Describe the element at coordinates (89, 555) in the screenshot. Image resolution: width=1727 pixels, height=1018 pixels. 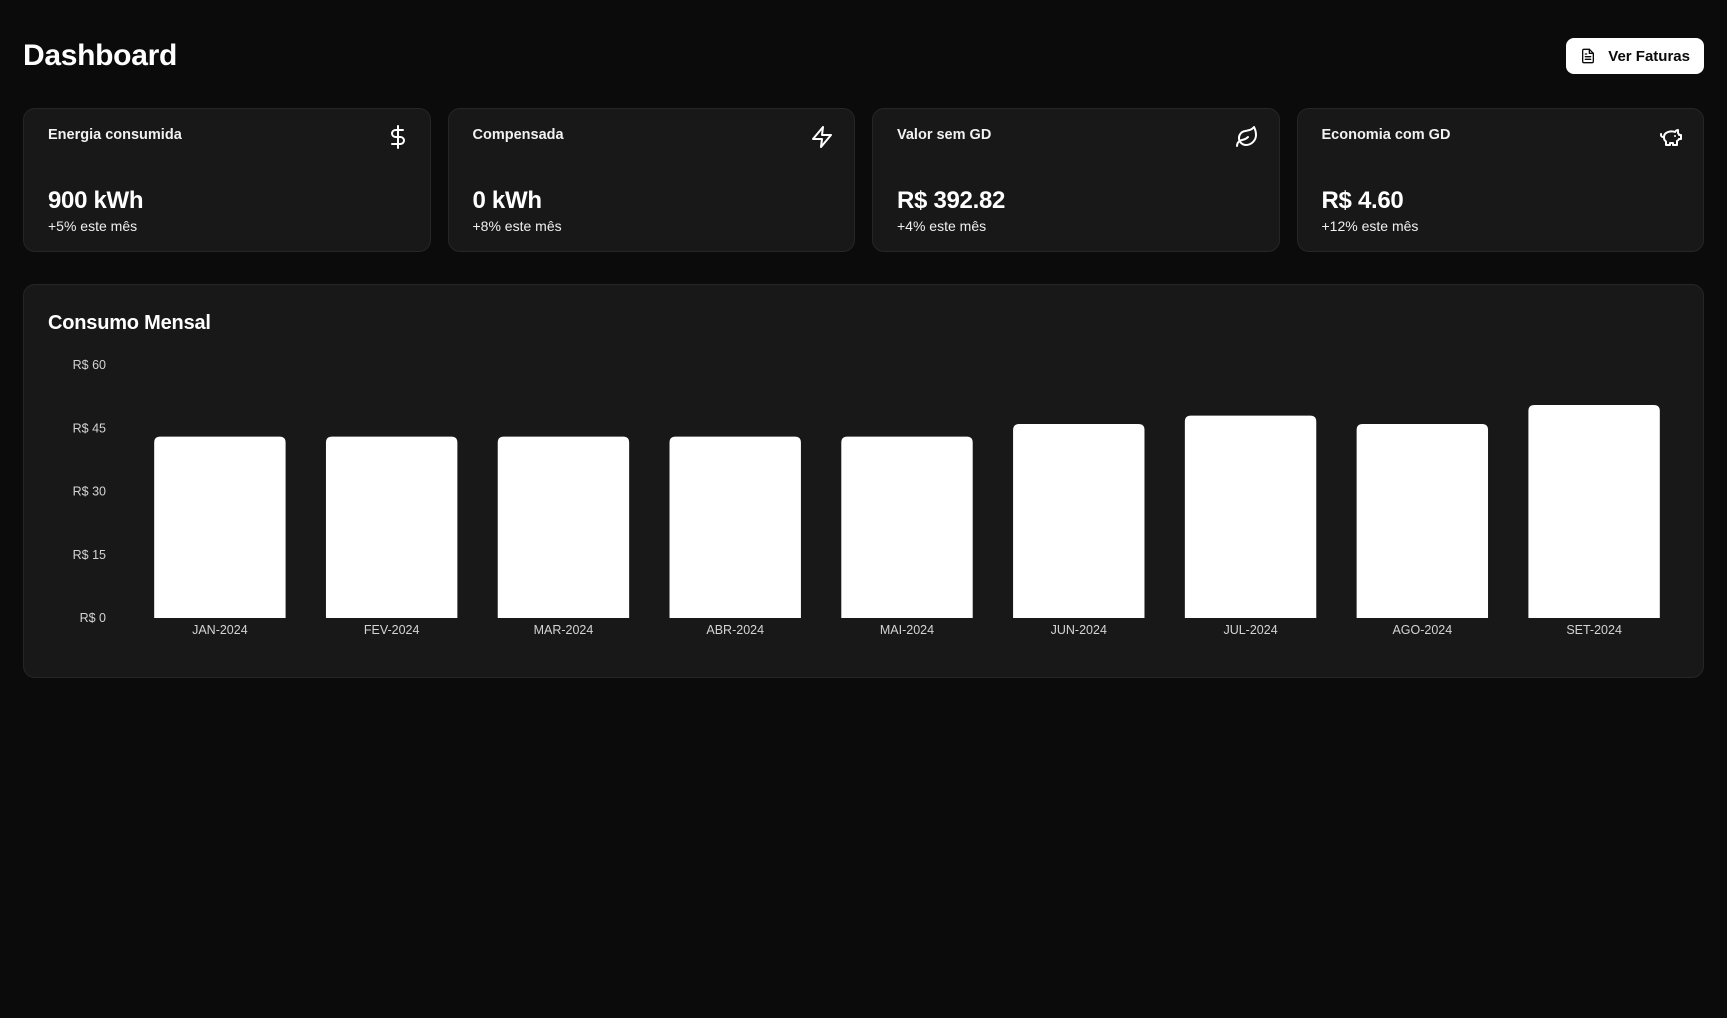
I see `y-tick-label: R$ 15` at that location.